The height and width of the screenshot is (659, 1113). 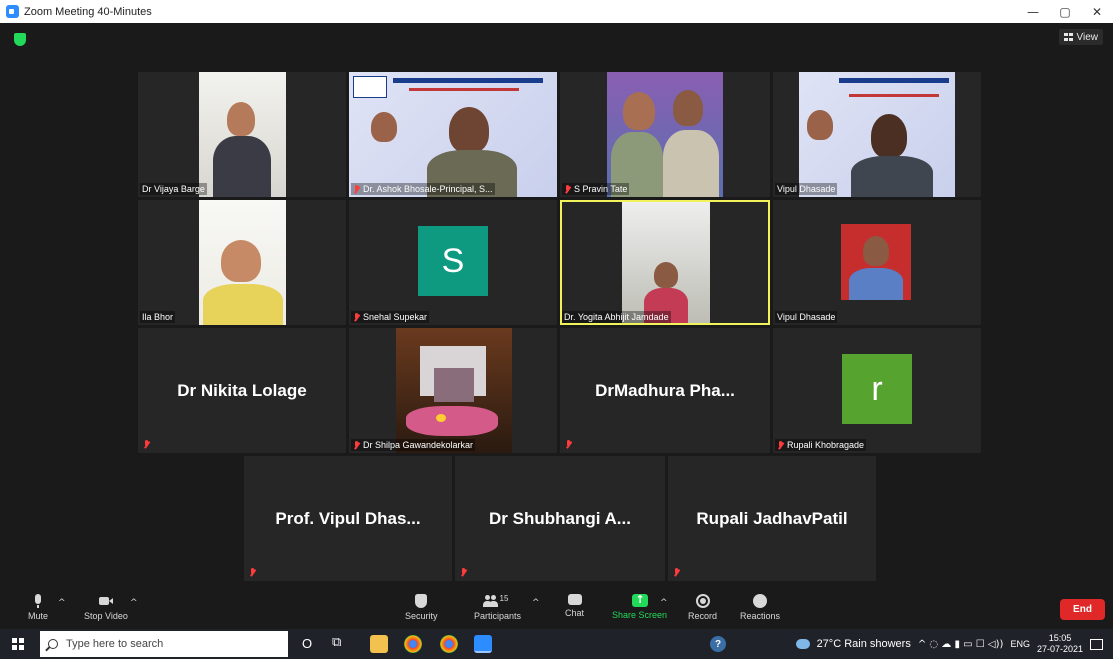 What do you see at coordinates (596, 189) in the screenshot?
I see `participant-name-label: S Pravin Tate` at bounding box center [596, 189].